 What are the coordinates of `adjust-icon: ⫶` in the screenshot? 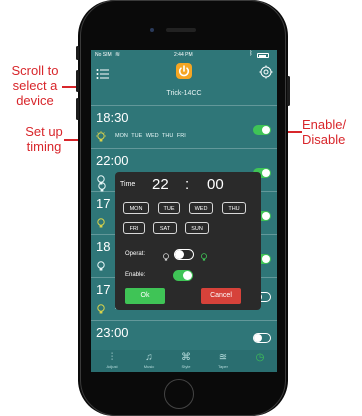 It's located at (112, 357).